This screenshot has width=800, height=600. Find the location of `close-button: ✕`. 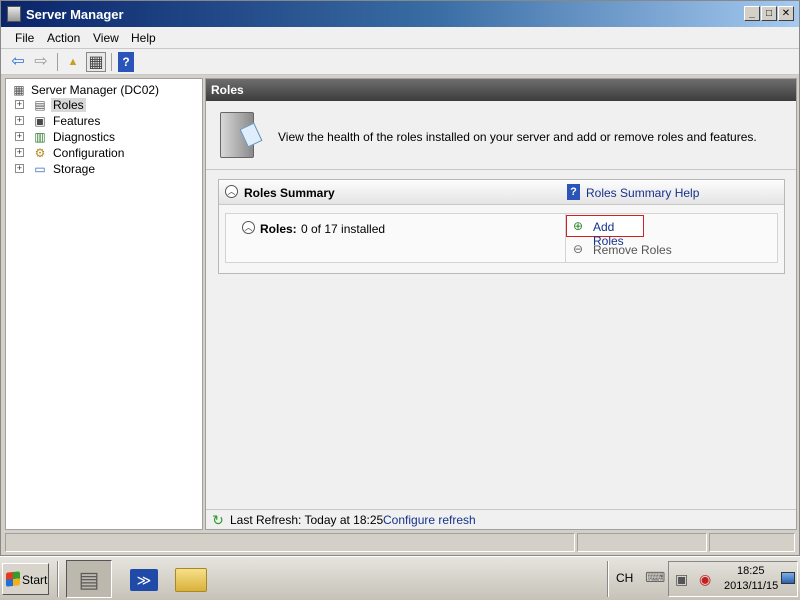

close-button: ✕ is located at coordinates (786, 13).